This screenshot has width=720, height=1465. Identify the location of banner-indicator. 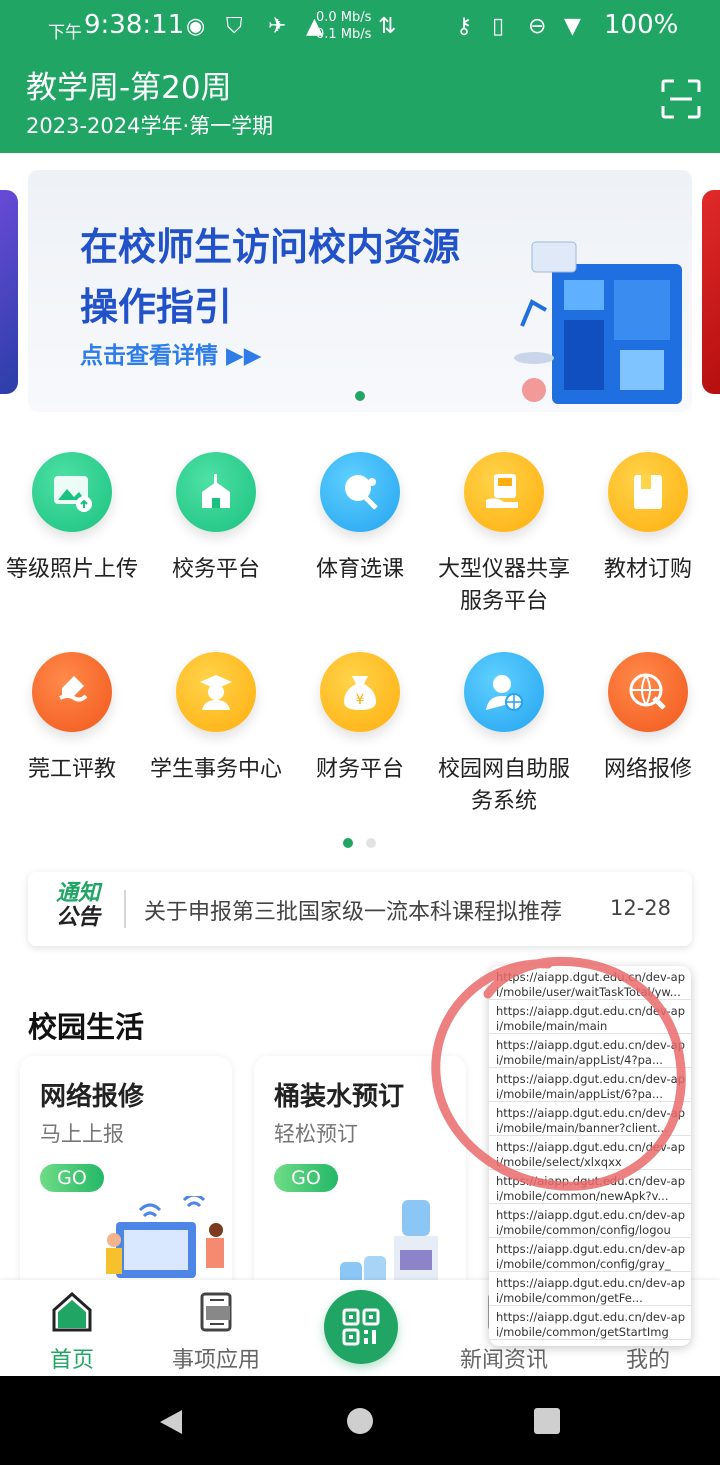
(360, 396).